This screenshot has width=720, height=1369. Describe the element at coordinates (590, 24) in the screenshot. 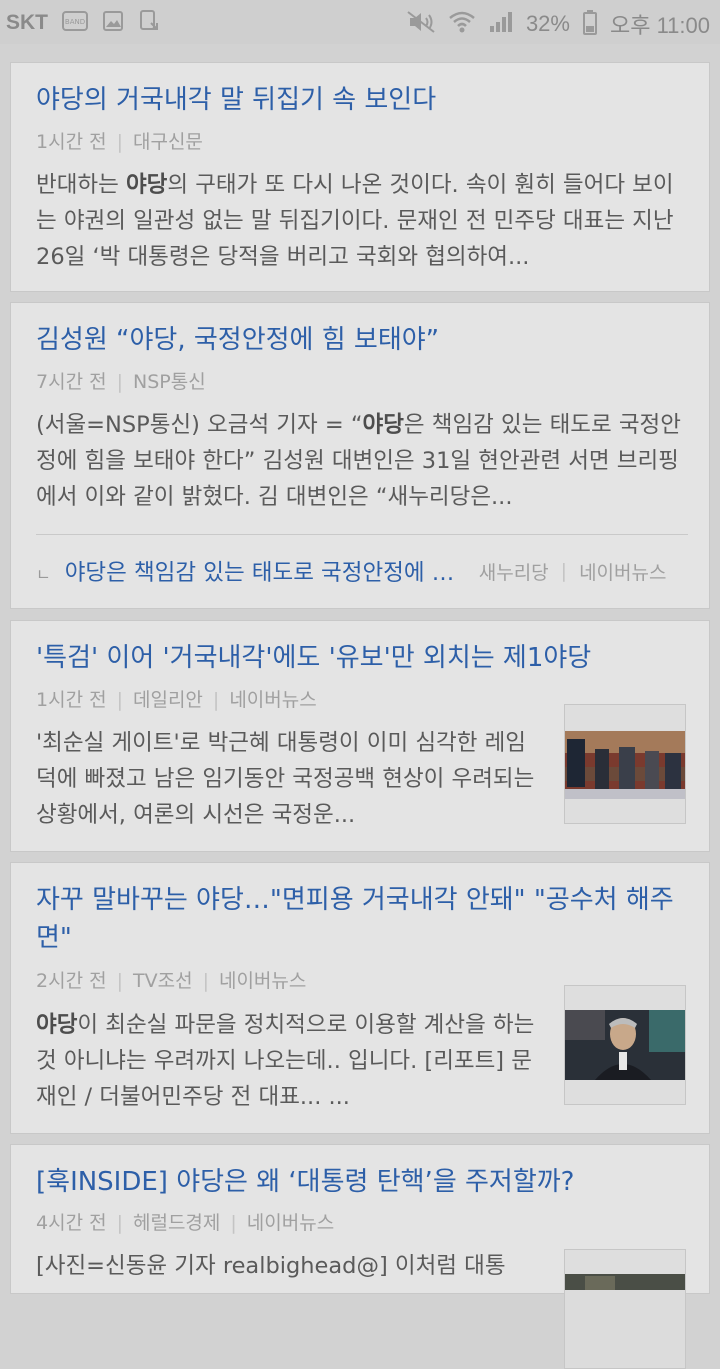

I see `battery-icon` at that location.